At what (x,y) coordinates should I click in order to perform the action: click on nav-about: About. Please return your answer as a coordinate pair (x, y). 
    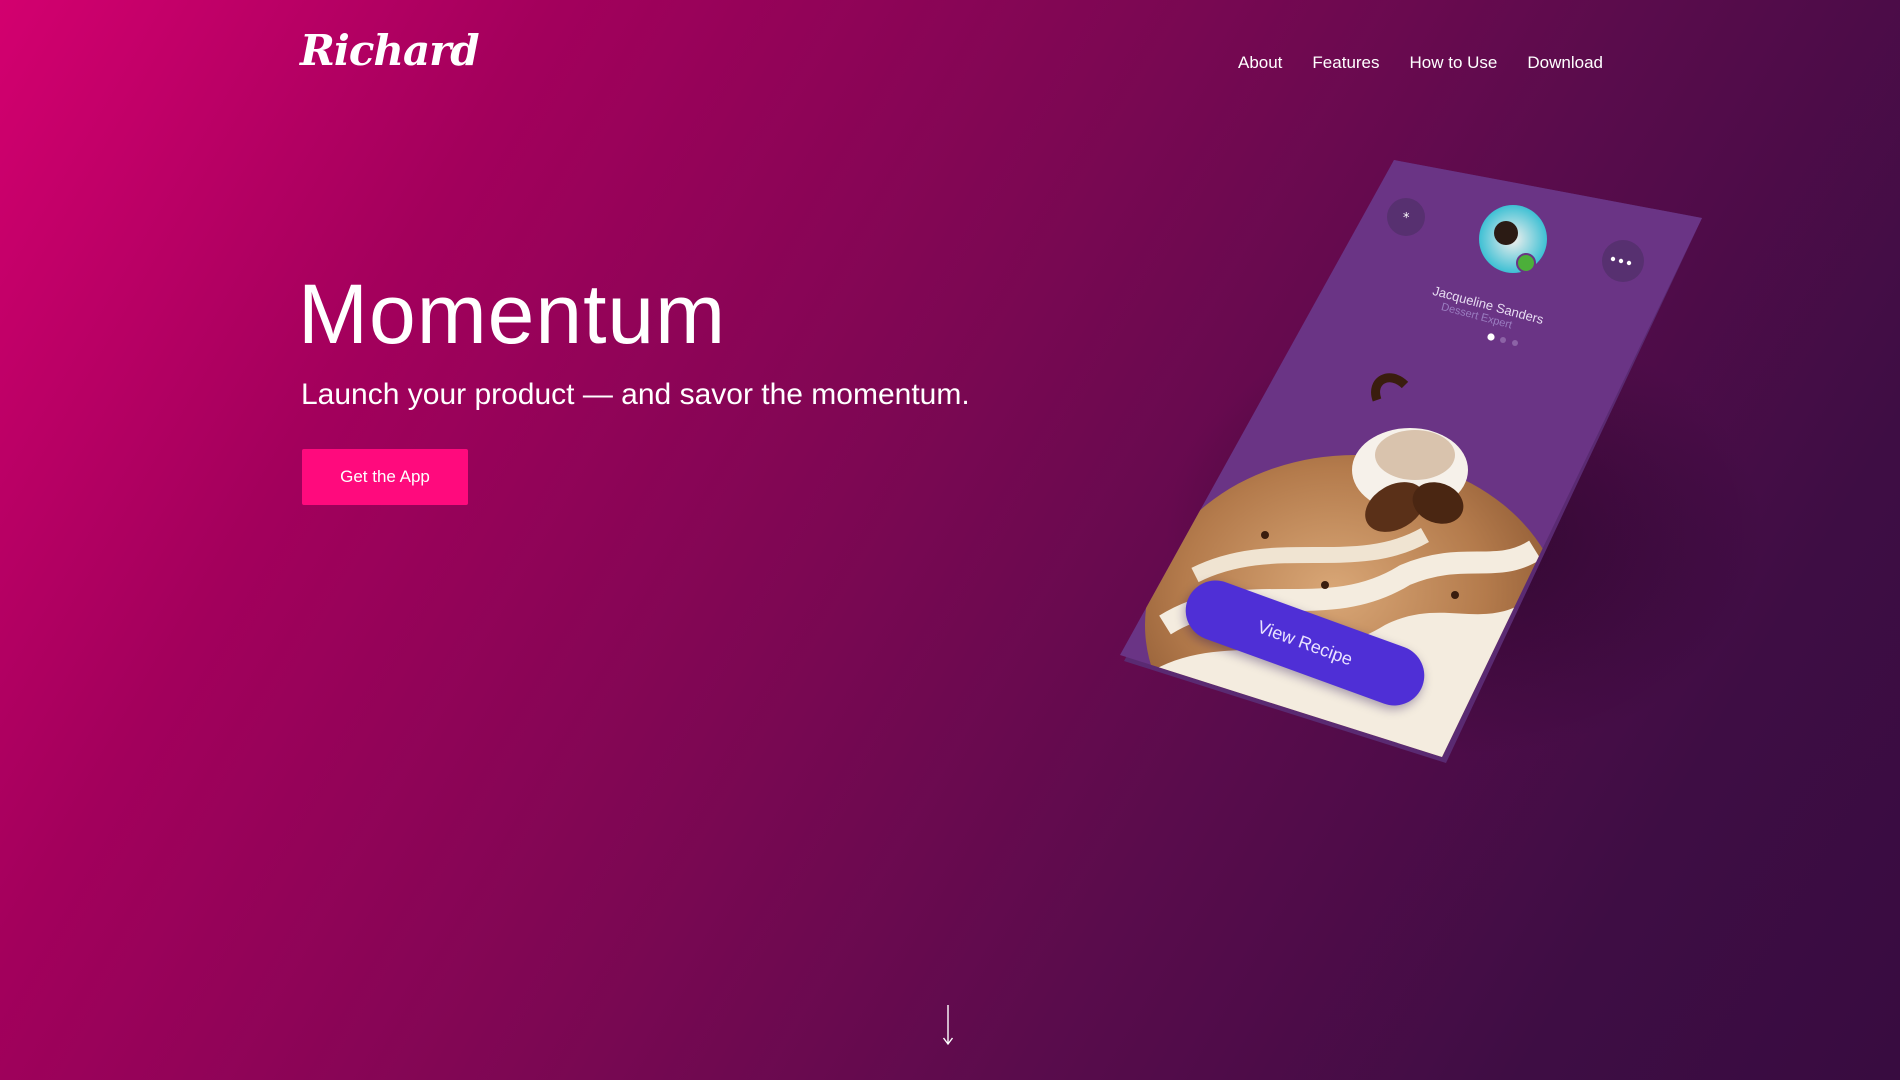
    Looking at the image, I should click on (1260, 63).